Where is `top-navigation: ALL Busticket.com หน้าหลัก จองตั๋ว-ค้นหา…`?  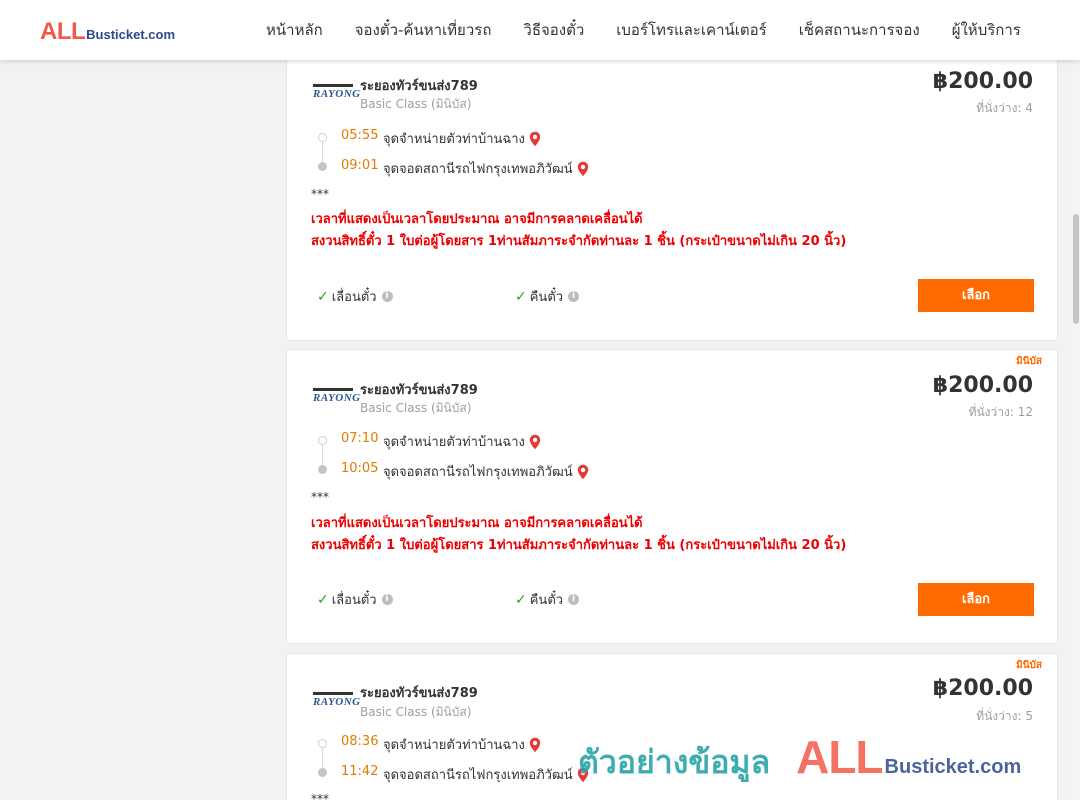
top-navigation: ALL Busticket.com หน้าหลัก จองตั๋ว-ค้นหา… is located at coordinates (540, 30).